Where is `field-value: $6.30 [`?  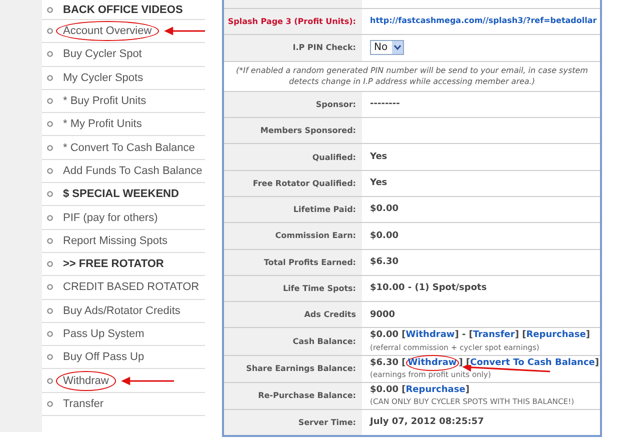
field-value: $6.30 [ is located at coordinates (388, 363).